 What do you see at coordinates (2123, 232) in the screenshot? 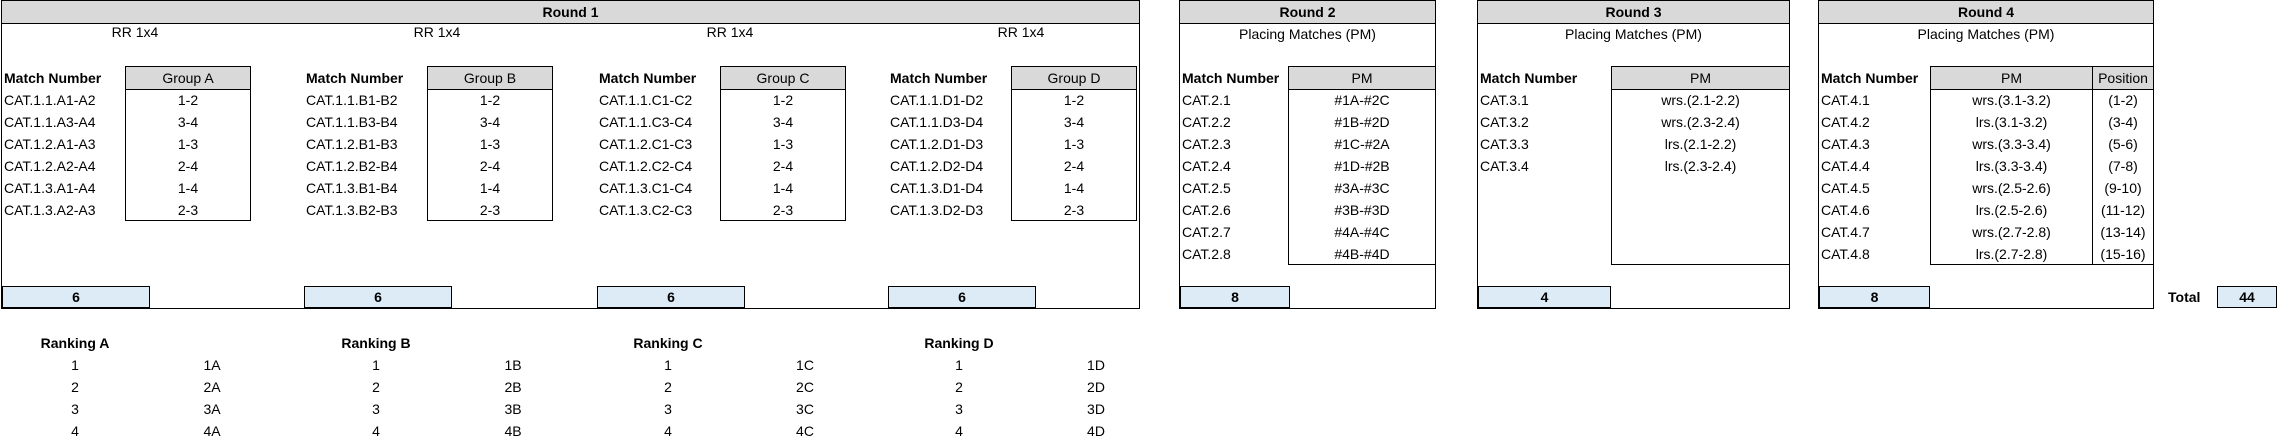
I see `position-value: (13-14)` at bounding box center [2123, 232].